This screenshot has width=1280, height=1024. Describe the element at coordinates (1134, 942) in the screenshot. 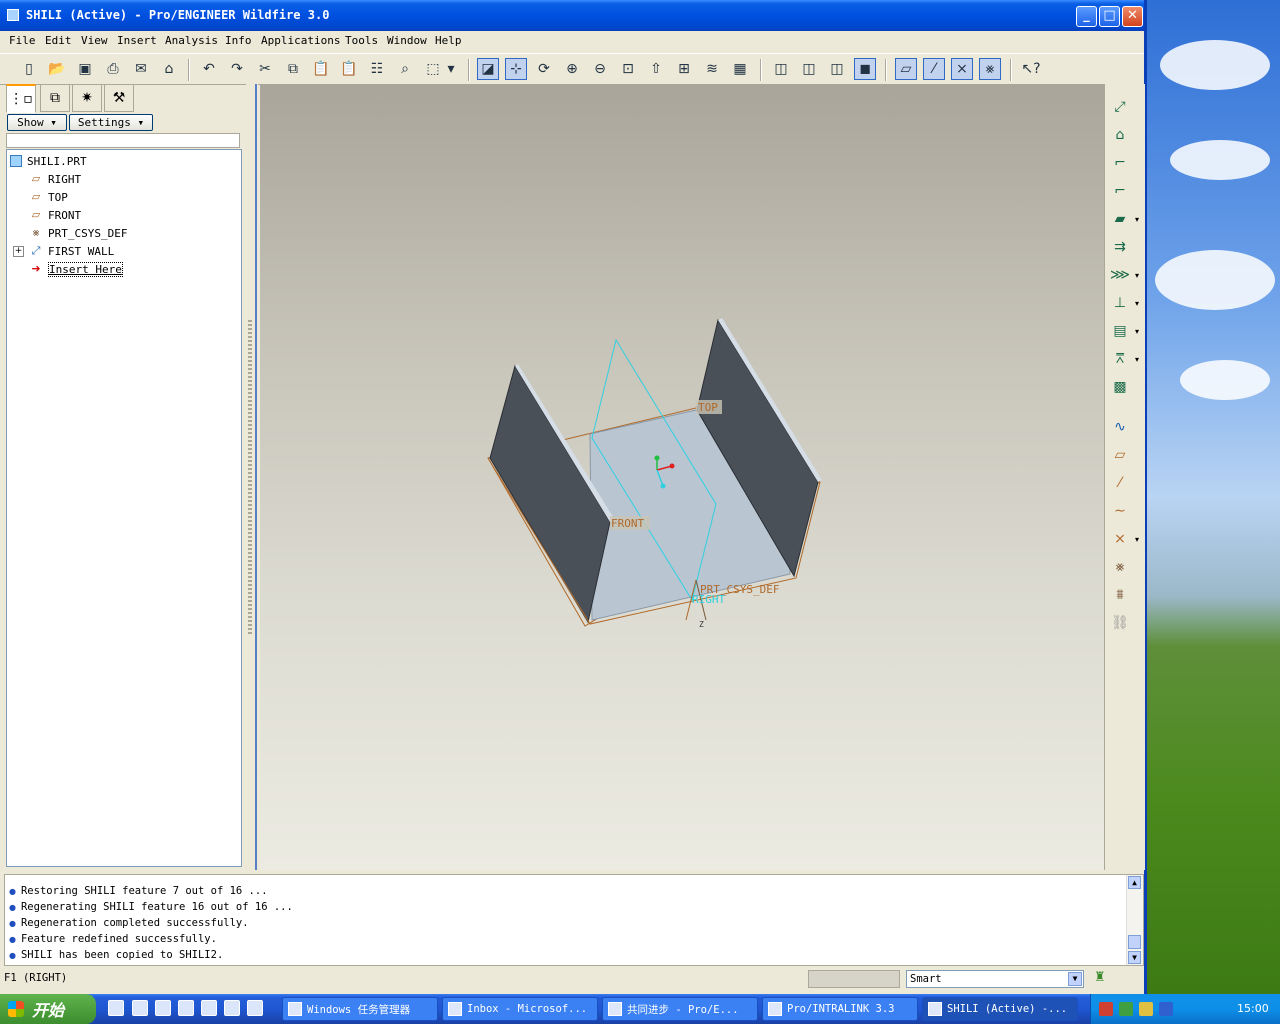

I see `scroll-thumb` at that location.